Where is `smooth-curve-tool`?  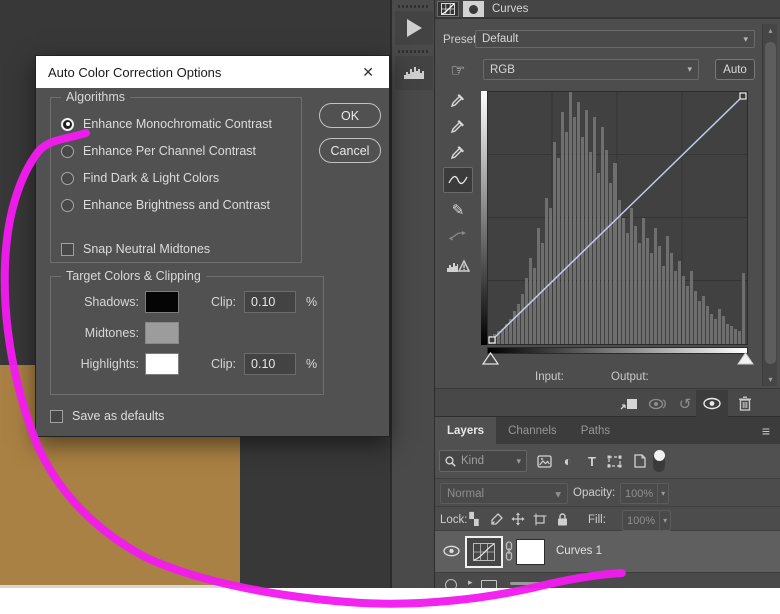 smooth-curve-tool is located at coordinates (458, 236).